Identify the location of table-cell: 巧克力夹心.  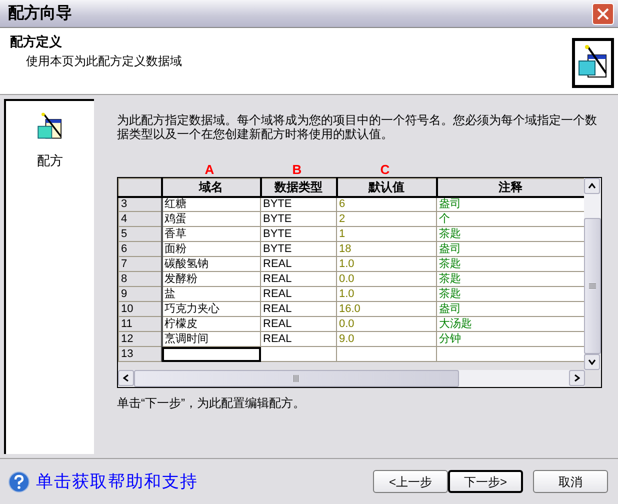
(211, 309).